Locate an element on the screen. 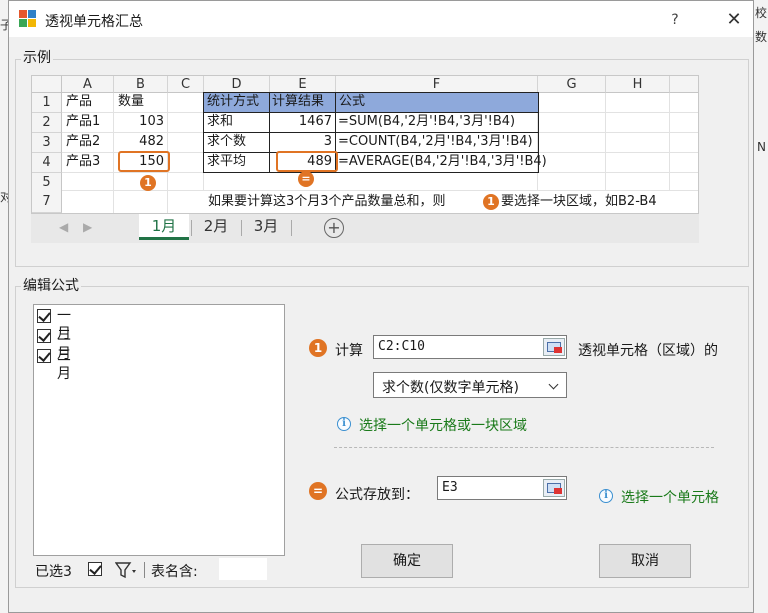  cell-e3: 3 is located at coordinates (327, 141).